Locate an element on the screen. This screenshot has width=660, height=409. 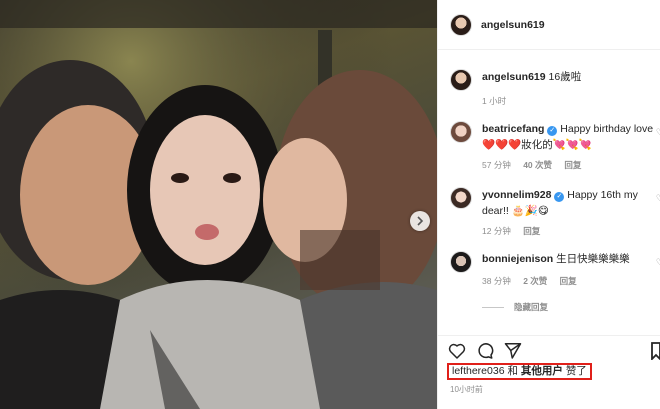
likes-and: 和 is located at coordinates (512, 371).